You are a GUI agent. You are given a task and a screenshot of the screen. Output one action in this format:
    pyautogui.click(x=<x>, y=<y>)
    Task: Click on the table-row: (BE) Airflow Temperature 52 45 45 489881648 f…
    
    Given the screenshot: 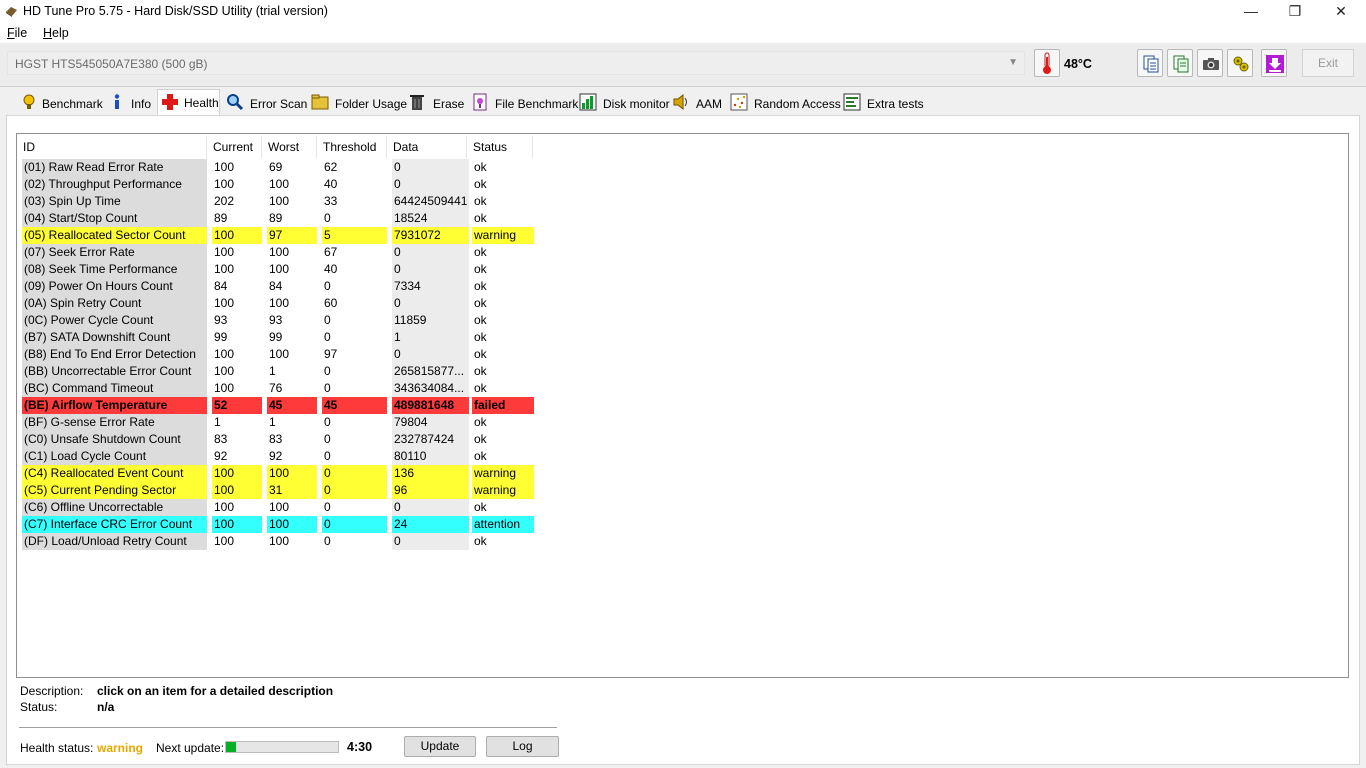 What is the action you would take?
    pyautogui.click(x=278, y=405)
    